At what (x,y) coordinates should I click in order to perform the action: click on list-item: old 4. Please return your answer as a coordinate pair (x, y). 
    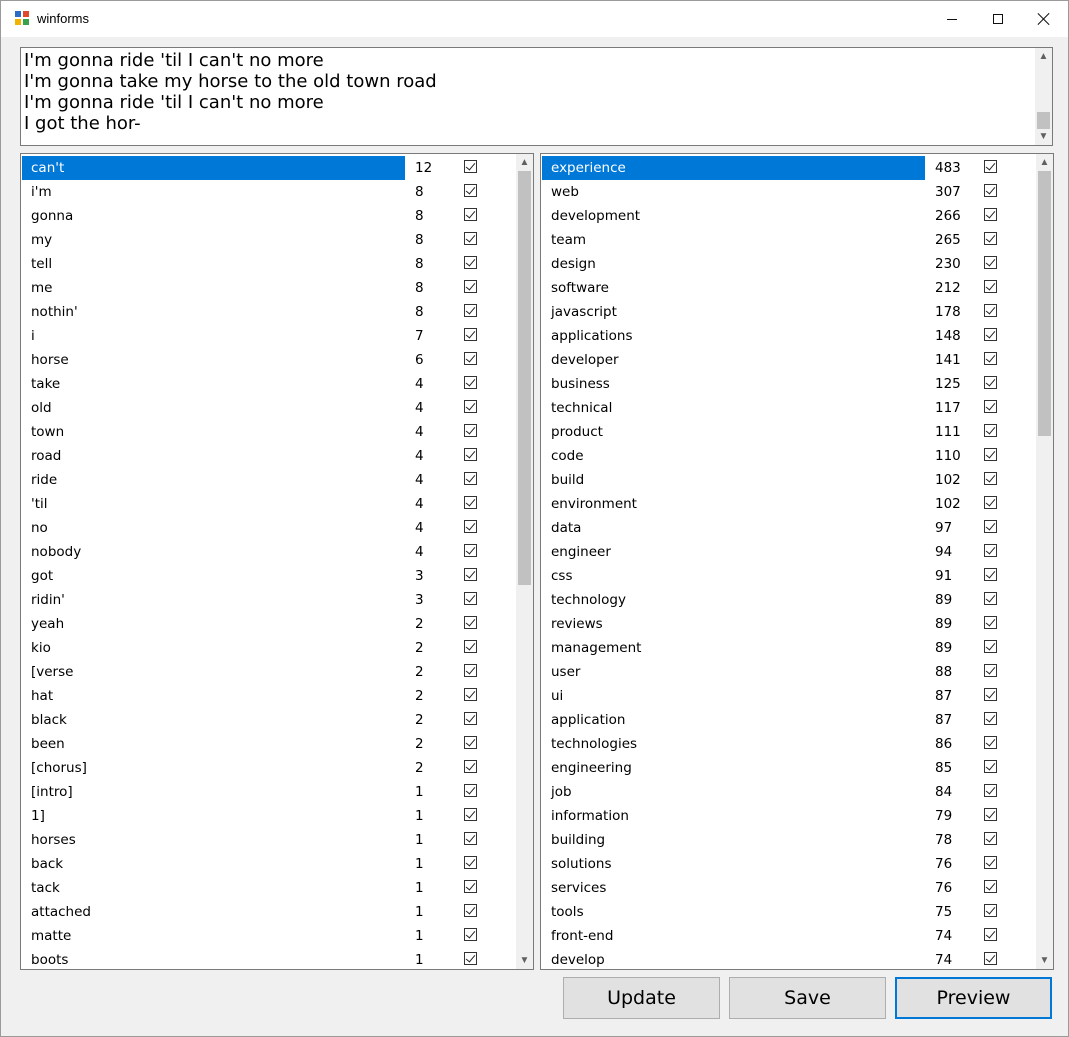
    Looking at the image, I should click on (268, 408).